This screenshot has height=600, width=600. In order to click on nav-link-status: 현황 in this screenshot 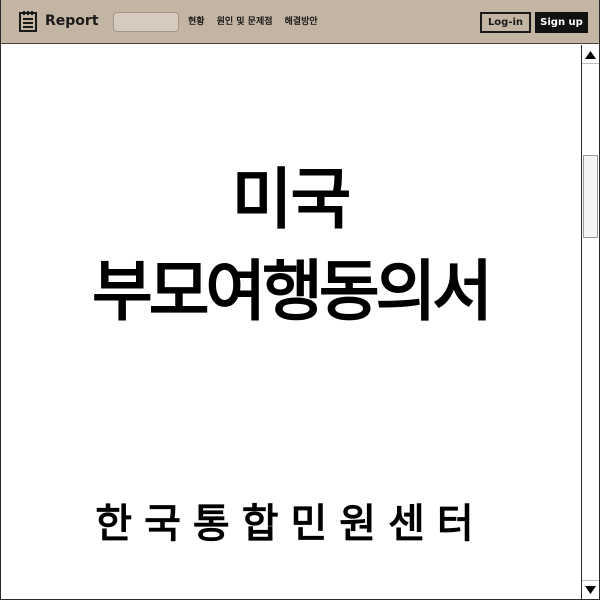, I will do `click(196, 20)`.